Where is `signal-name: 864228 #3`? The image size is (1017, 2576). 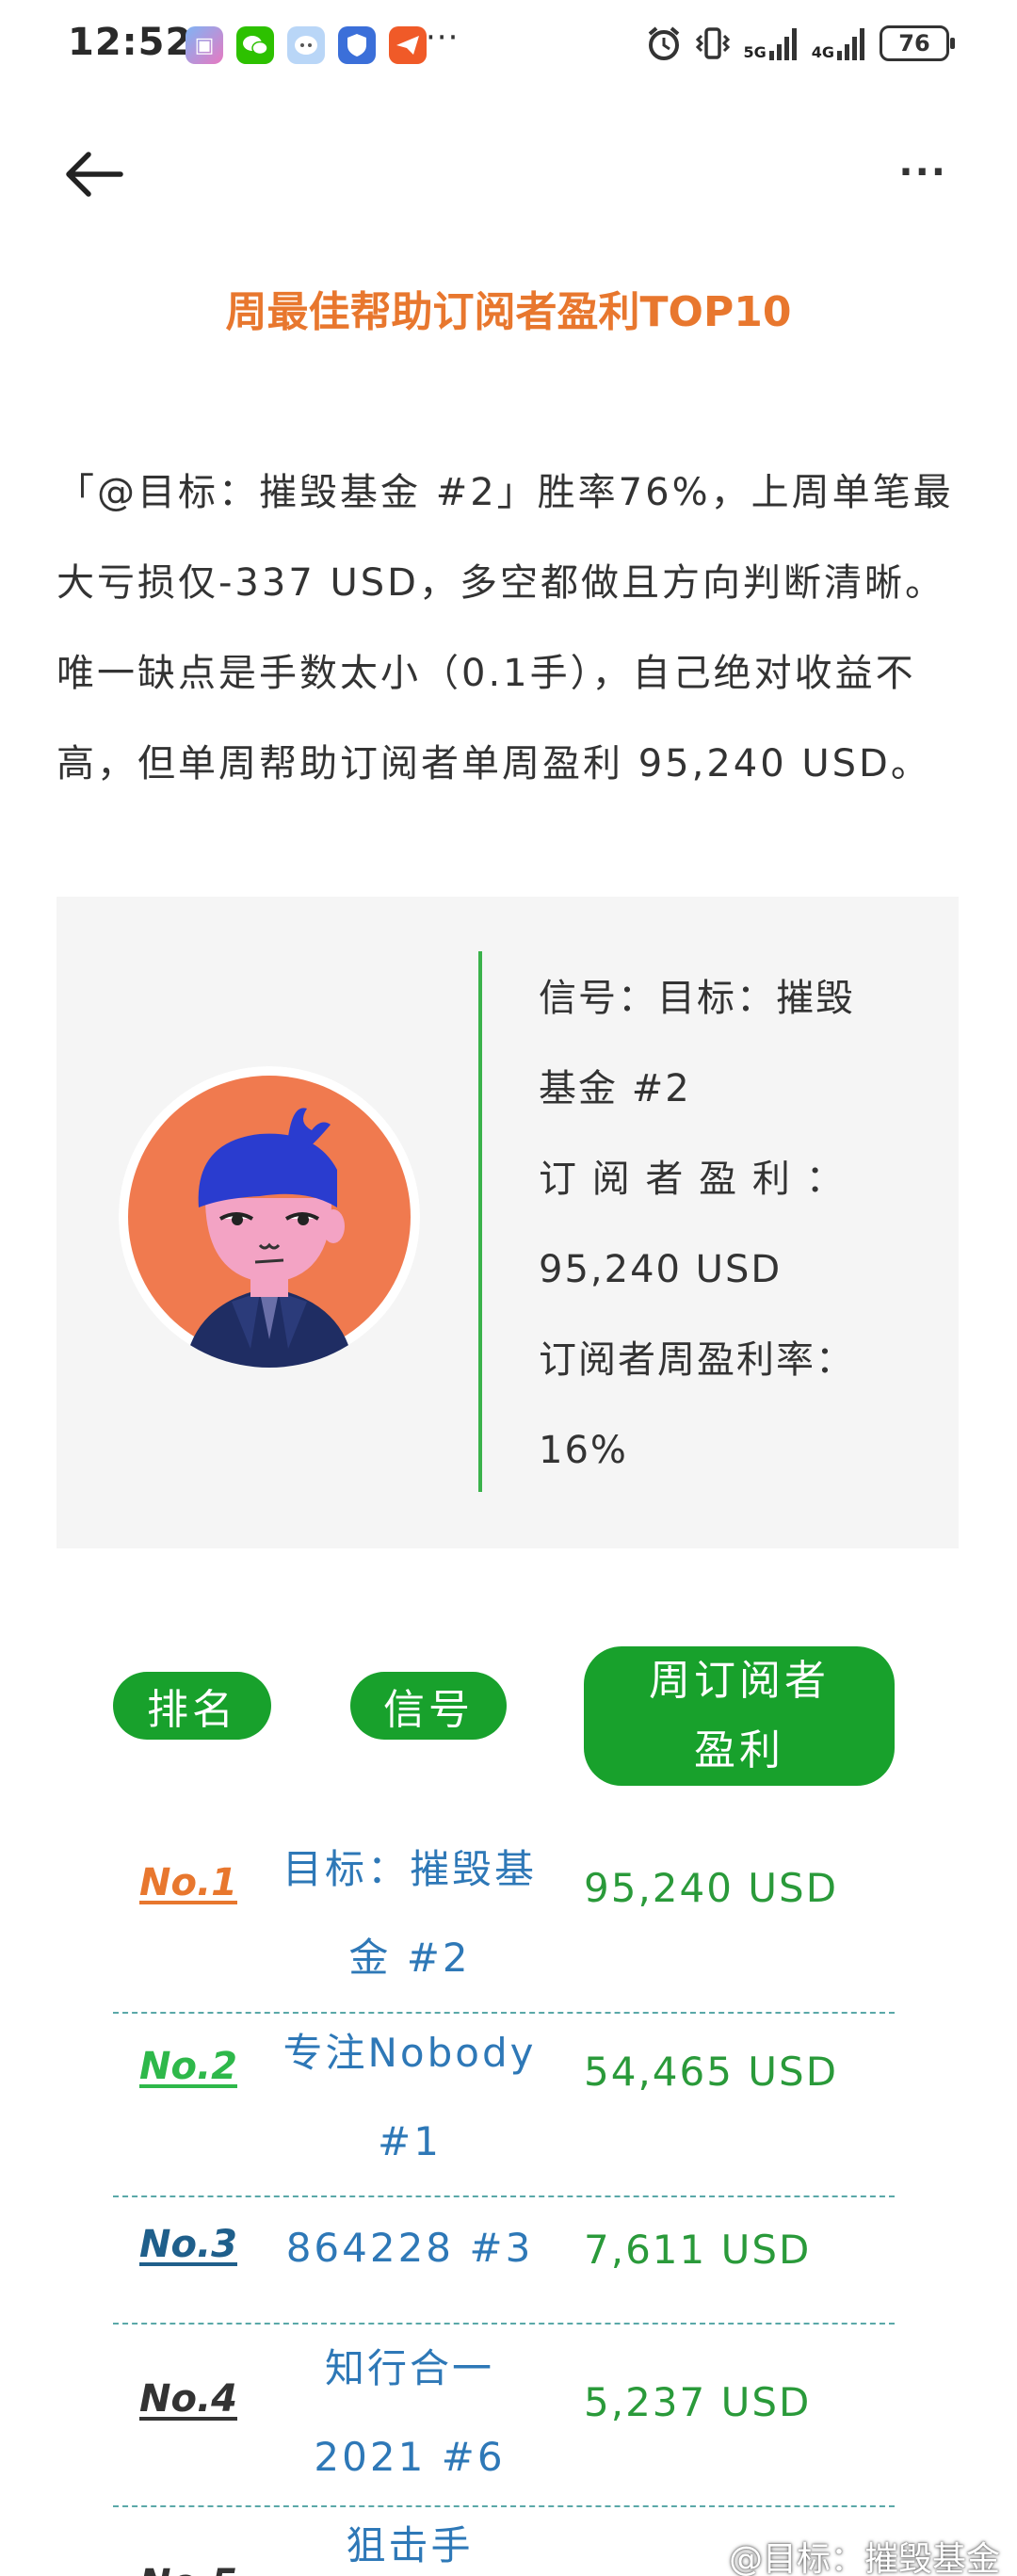
signal-name: 864228 #3 is located at coordinates (409, 2248).